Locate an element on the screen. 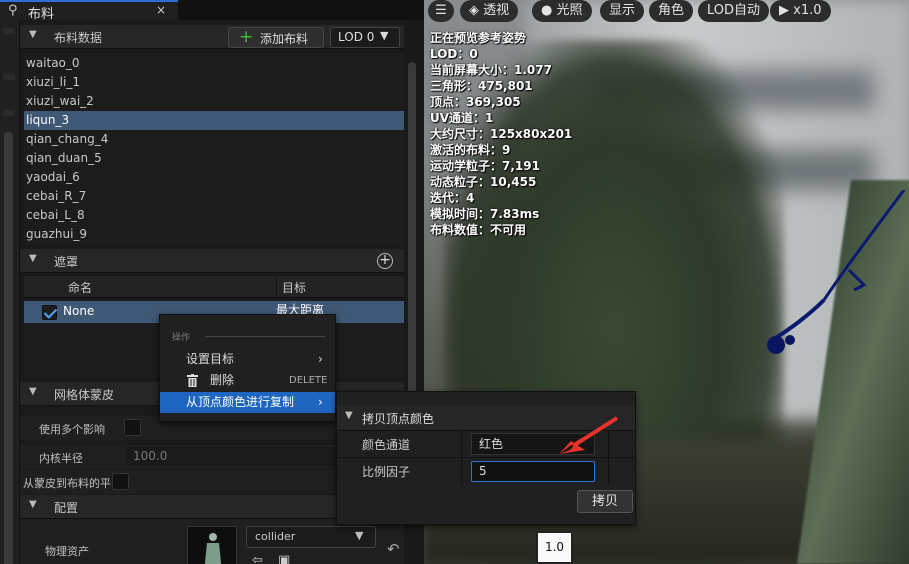 This screenshot has height=564, width=909. menu-item-label: 从顶点颜色进行复制 is located at coordinates (240, 402).